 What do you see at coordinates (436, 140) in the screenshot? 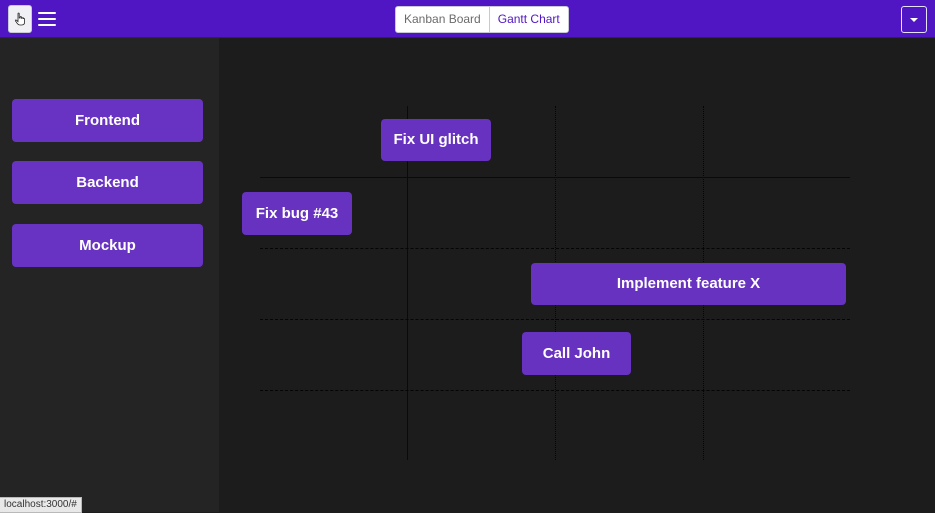
I see `task-fix-ui-glitch: Fix UI glitch` at bounding box center [436, 140].